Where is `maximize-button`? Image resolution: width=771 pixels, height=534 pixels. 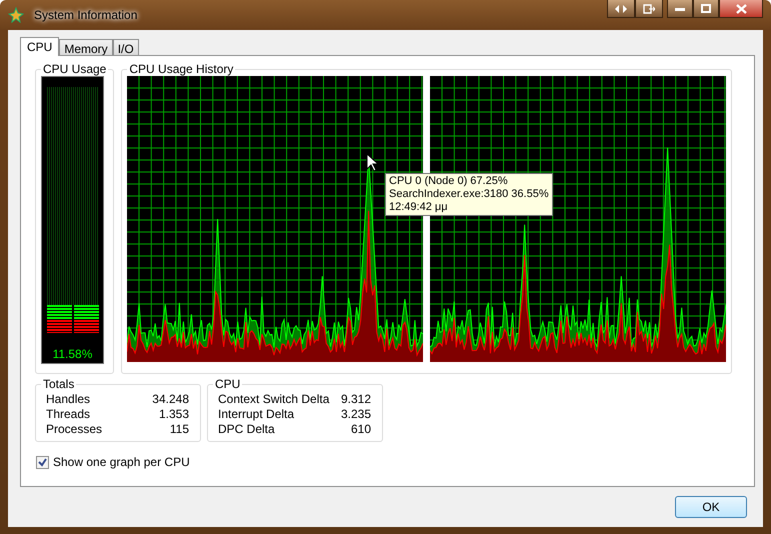
maximize-button is located at coordinates (706, 9).